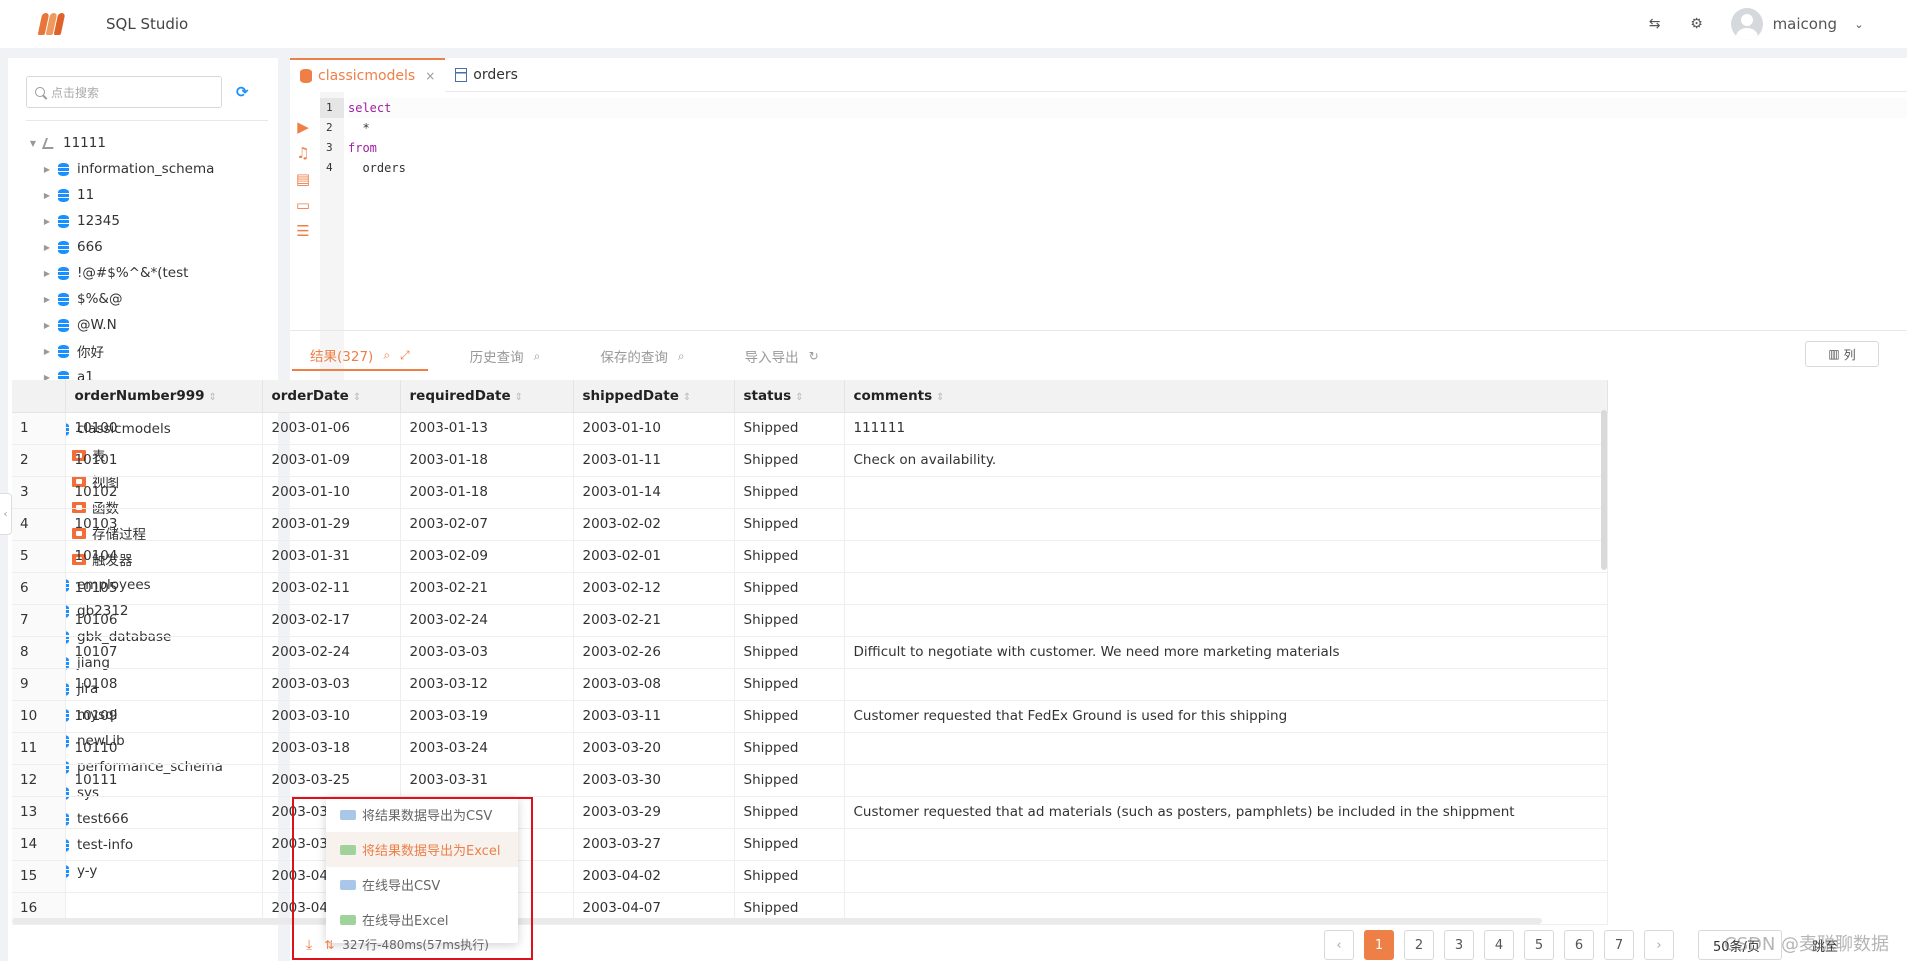  What do you see at coordinates (1379, 945) in the screenshot?
I see `page-button: 1` at bounding box center [1379, 945].